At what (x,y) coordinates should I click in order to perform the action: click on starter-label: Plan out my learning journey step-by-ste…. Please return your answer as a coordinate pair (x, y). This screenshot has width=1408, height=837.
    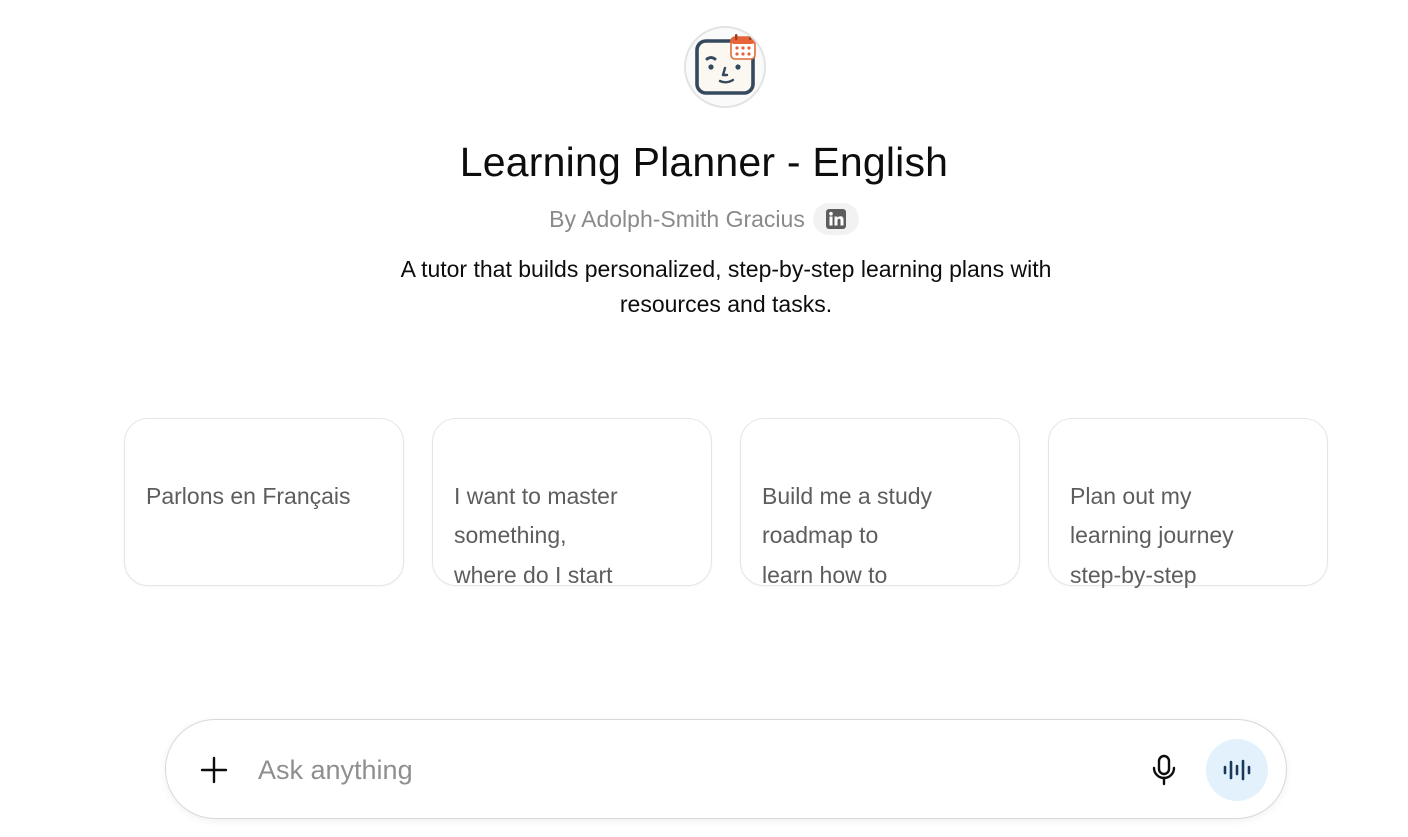
    Looking at the image, I should click on (1152, 535).